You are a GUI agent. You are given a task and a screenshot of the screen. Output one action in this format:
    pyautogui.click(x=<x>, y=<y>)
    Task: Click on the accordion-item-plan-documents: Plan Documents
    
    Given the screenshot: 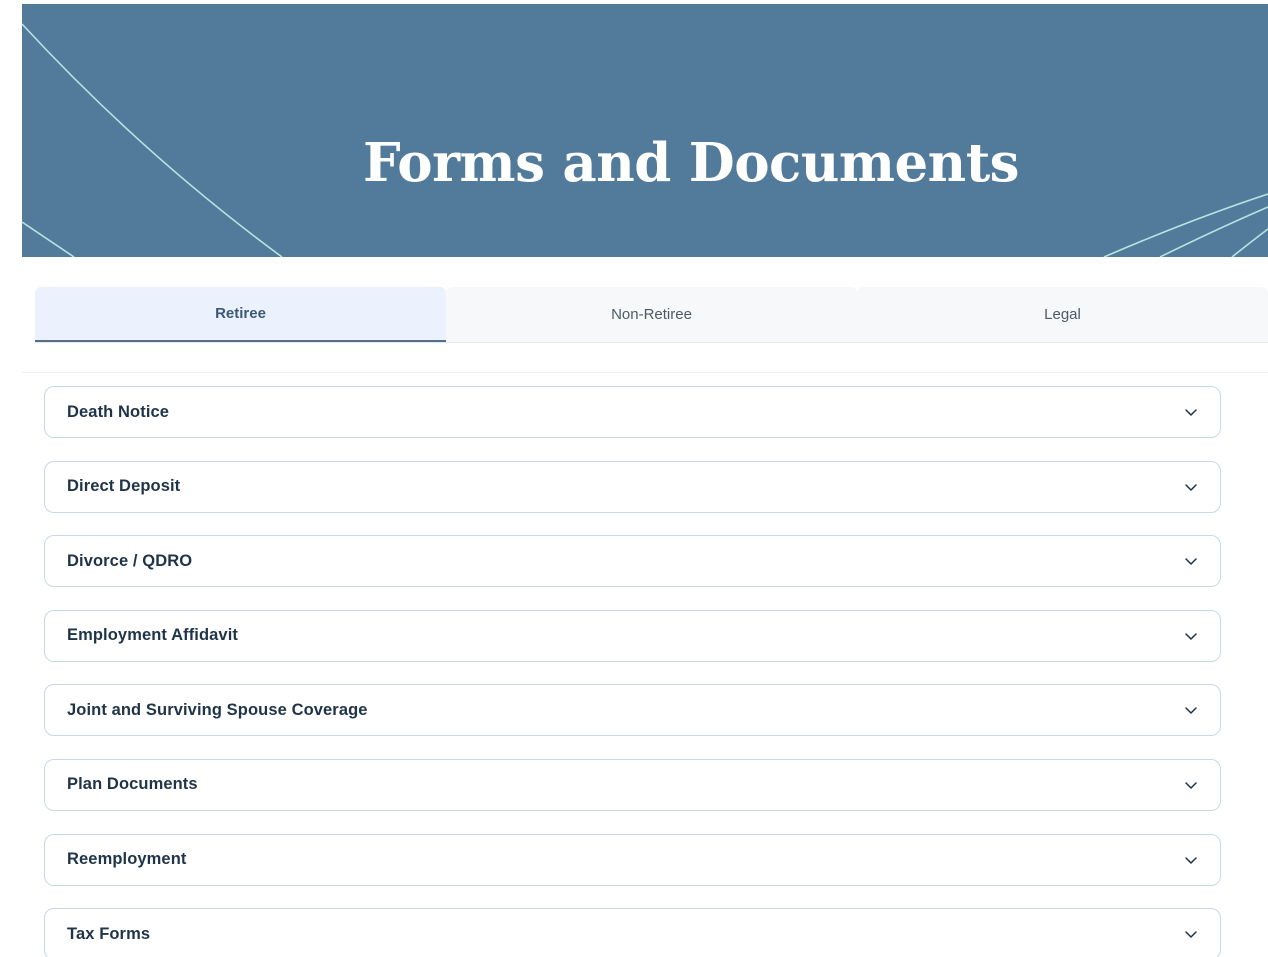 What is the action you would take?
    pyautogui.click(x=632, y=784)
    